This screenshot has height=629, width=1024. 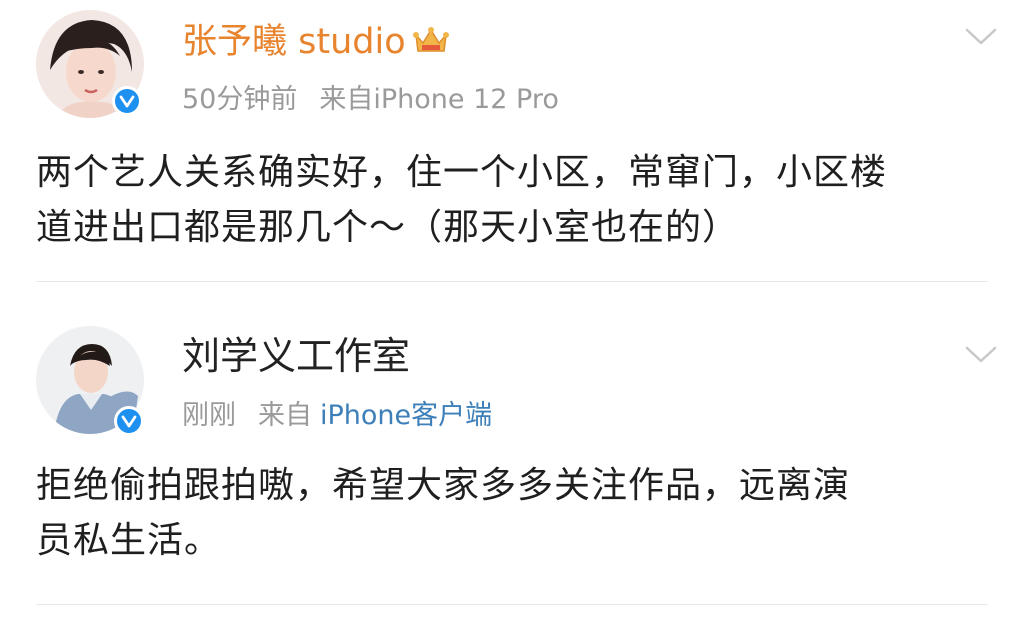 I want to click on post-meta: 50分钟前 来自iPhone 12 Pro, so click(x=370, y=100).